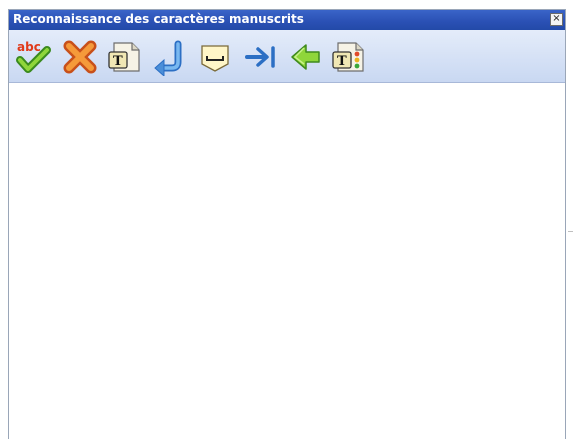 This screenshot has height=440, width=575. I want to click on tab-button, so click(261, 57).